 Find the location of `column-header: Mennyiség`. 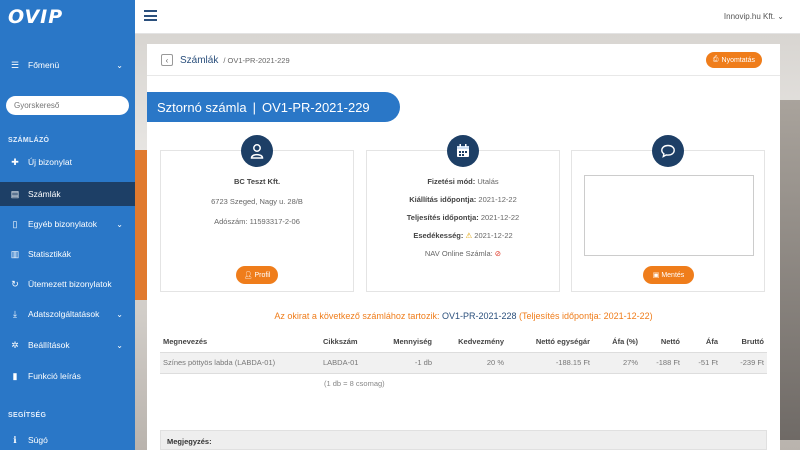

column-header: Mennyiség is located at coordinates (412, 341).